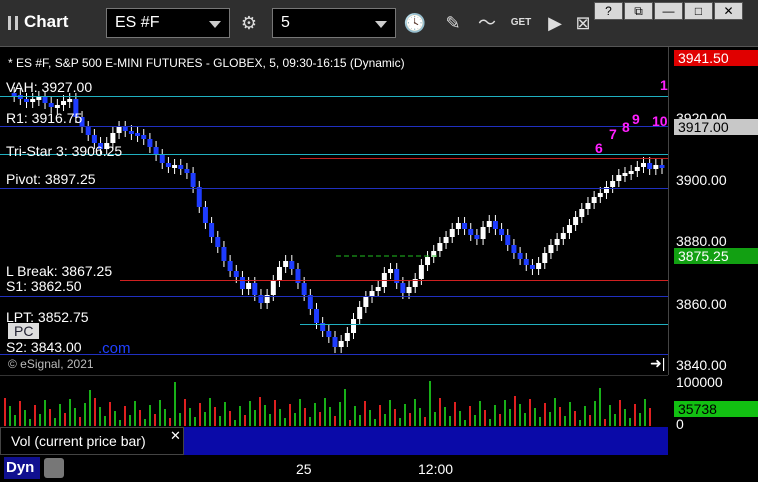 The height and width of the screenshot is (482, 758). Describe the element at coordinates (137, 22) in the screenshot. I see `symbol-value: ES #F` at that location.